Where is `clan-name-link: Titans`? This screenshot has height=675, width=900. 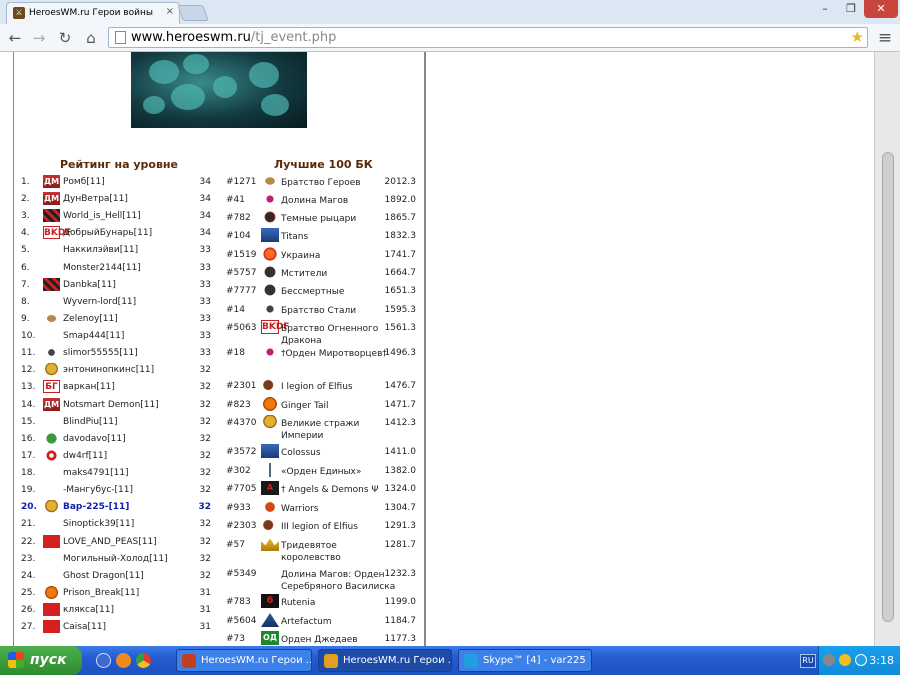 clan-name-link: Titans is located at coordinates (340, 237).